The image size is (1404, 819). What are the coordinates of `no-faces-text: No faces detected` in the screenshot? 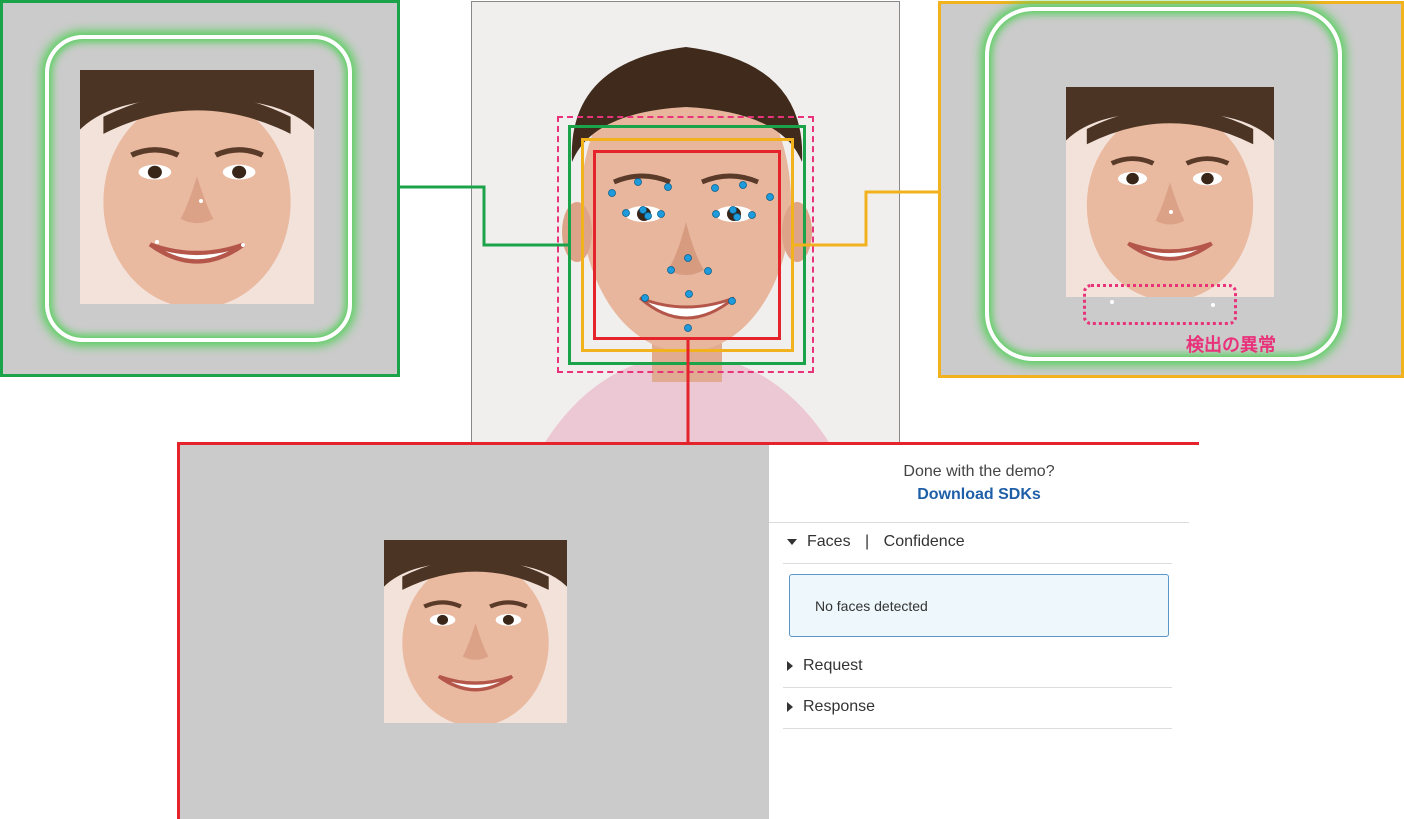 It's located at (871, 606).